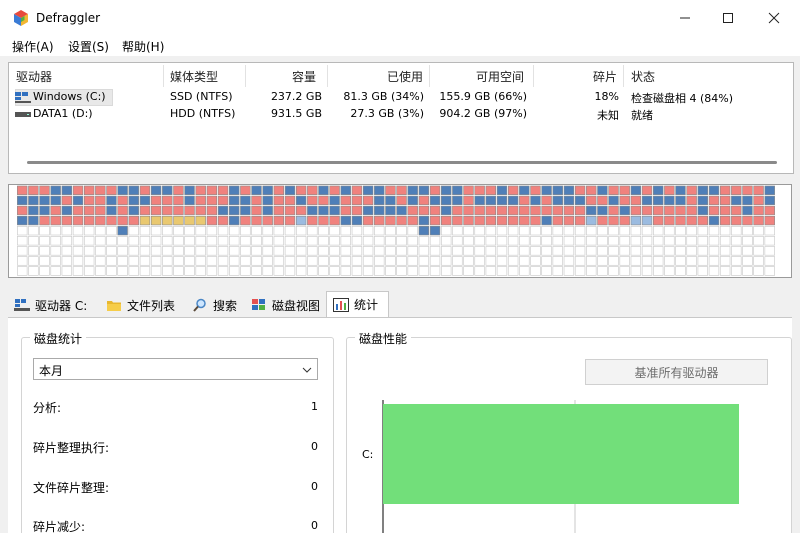  What do you see at coordinates (774, 18) in the screenshot?
I see `close-button` at bounding box center [774, 18].